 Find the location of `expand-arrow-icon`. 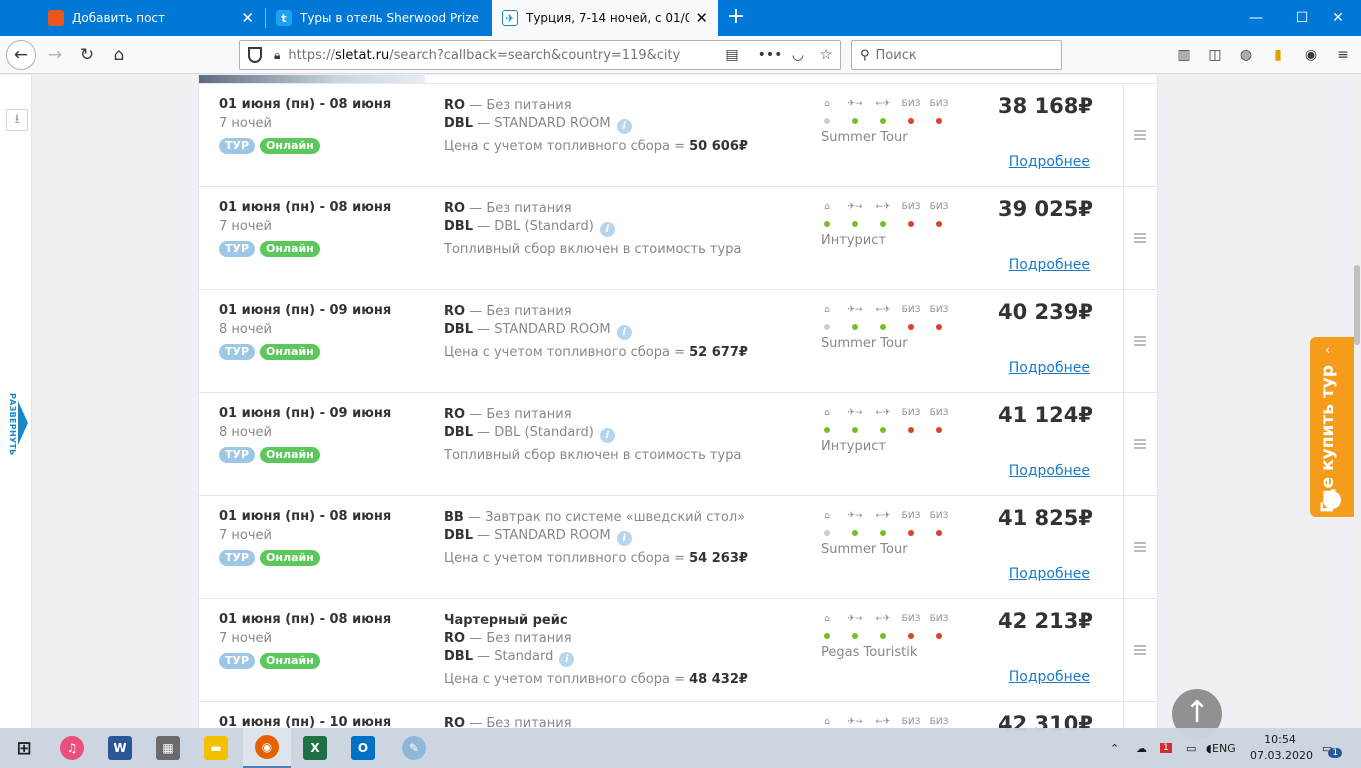

expand-arrow-icon is located at coordinates (23, 423).